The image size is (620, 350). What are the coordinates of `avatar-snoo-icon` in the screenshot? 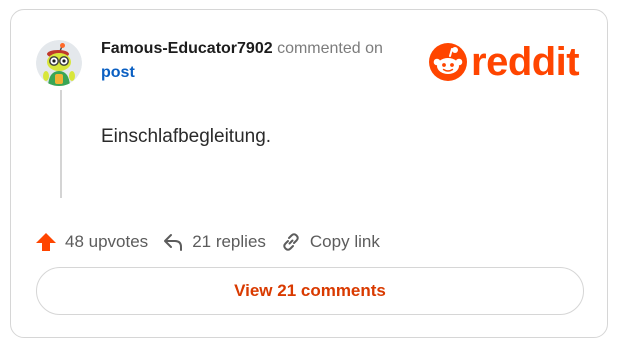 It's located at (59, 63).